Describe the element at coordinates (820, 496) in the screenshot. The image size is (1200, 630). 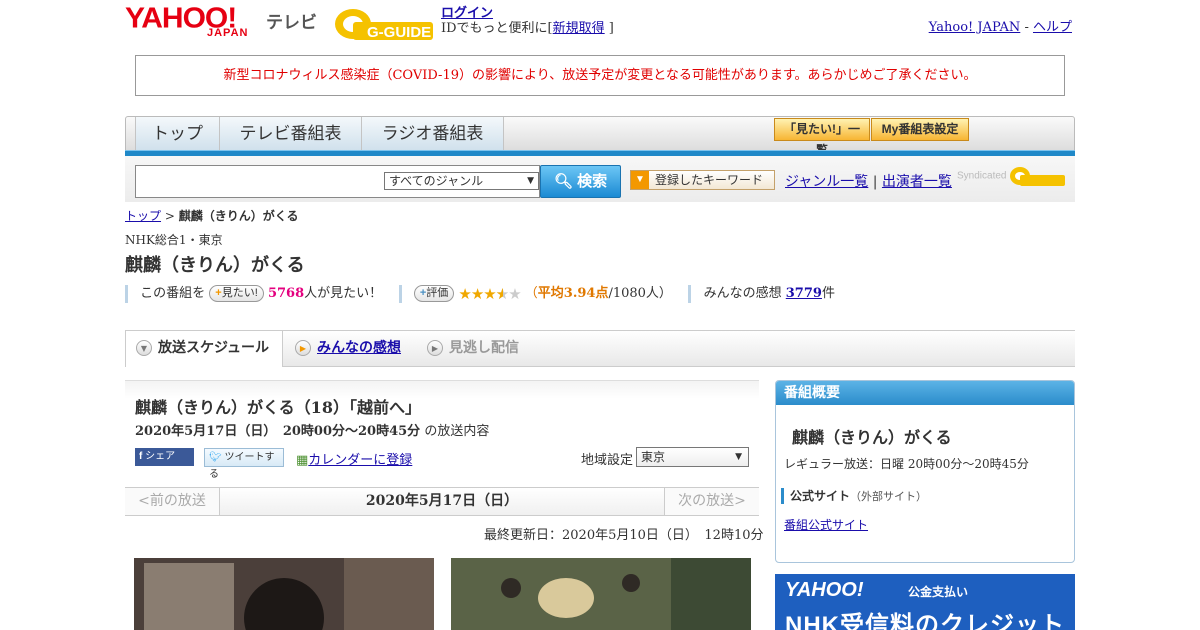
I see `official-site-label: 公式サイト` at that location.